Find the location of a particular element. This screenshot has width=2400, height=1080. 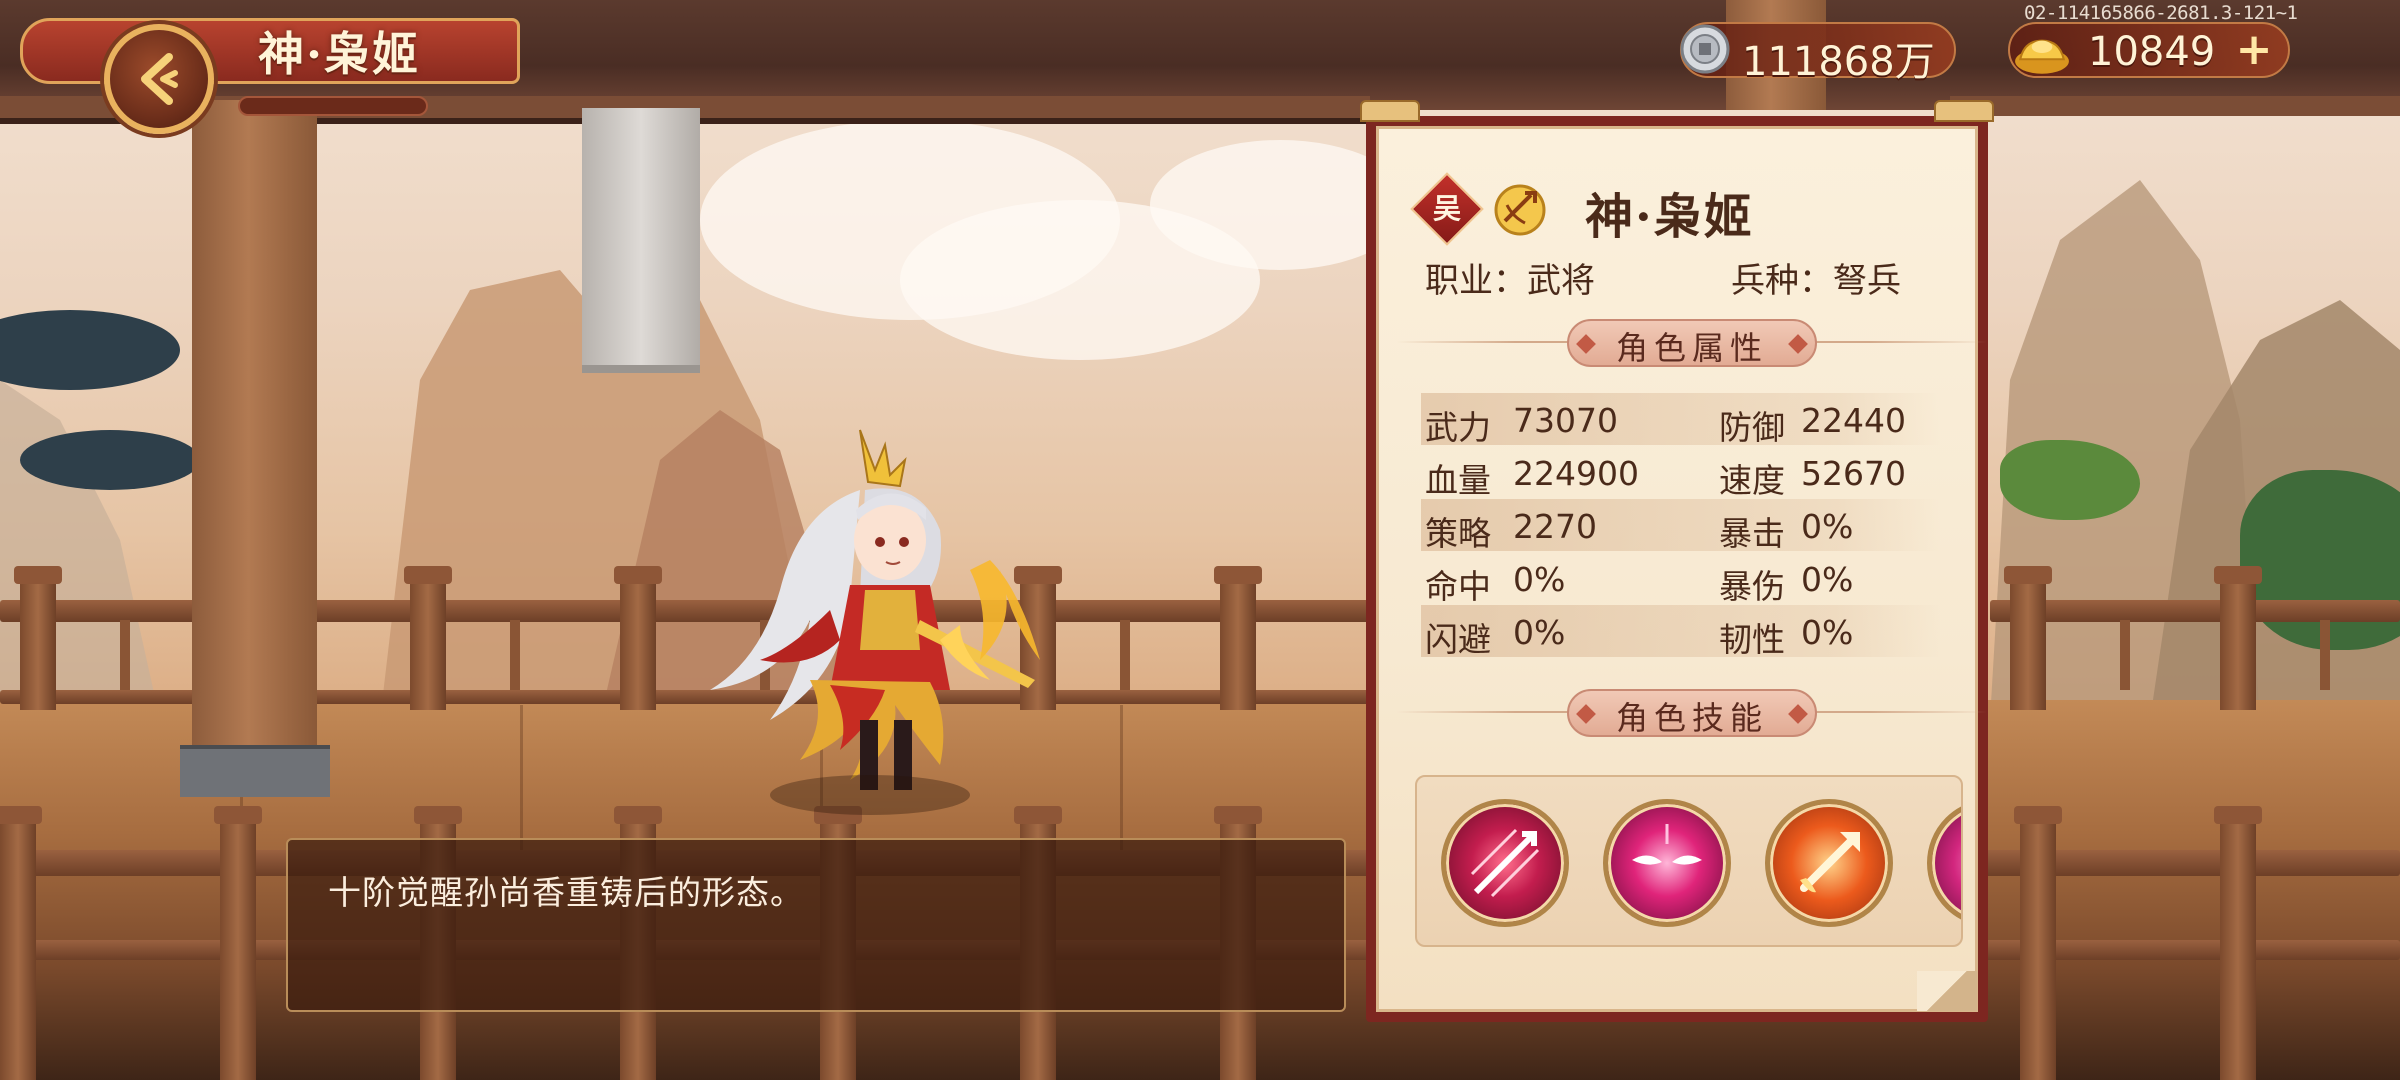

gold-ingot-icon is located at coordinates (2042, 56).